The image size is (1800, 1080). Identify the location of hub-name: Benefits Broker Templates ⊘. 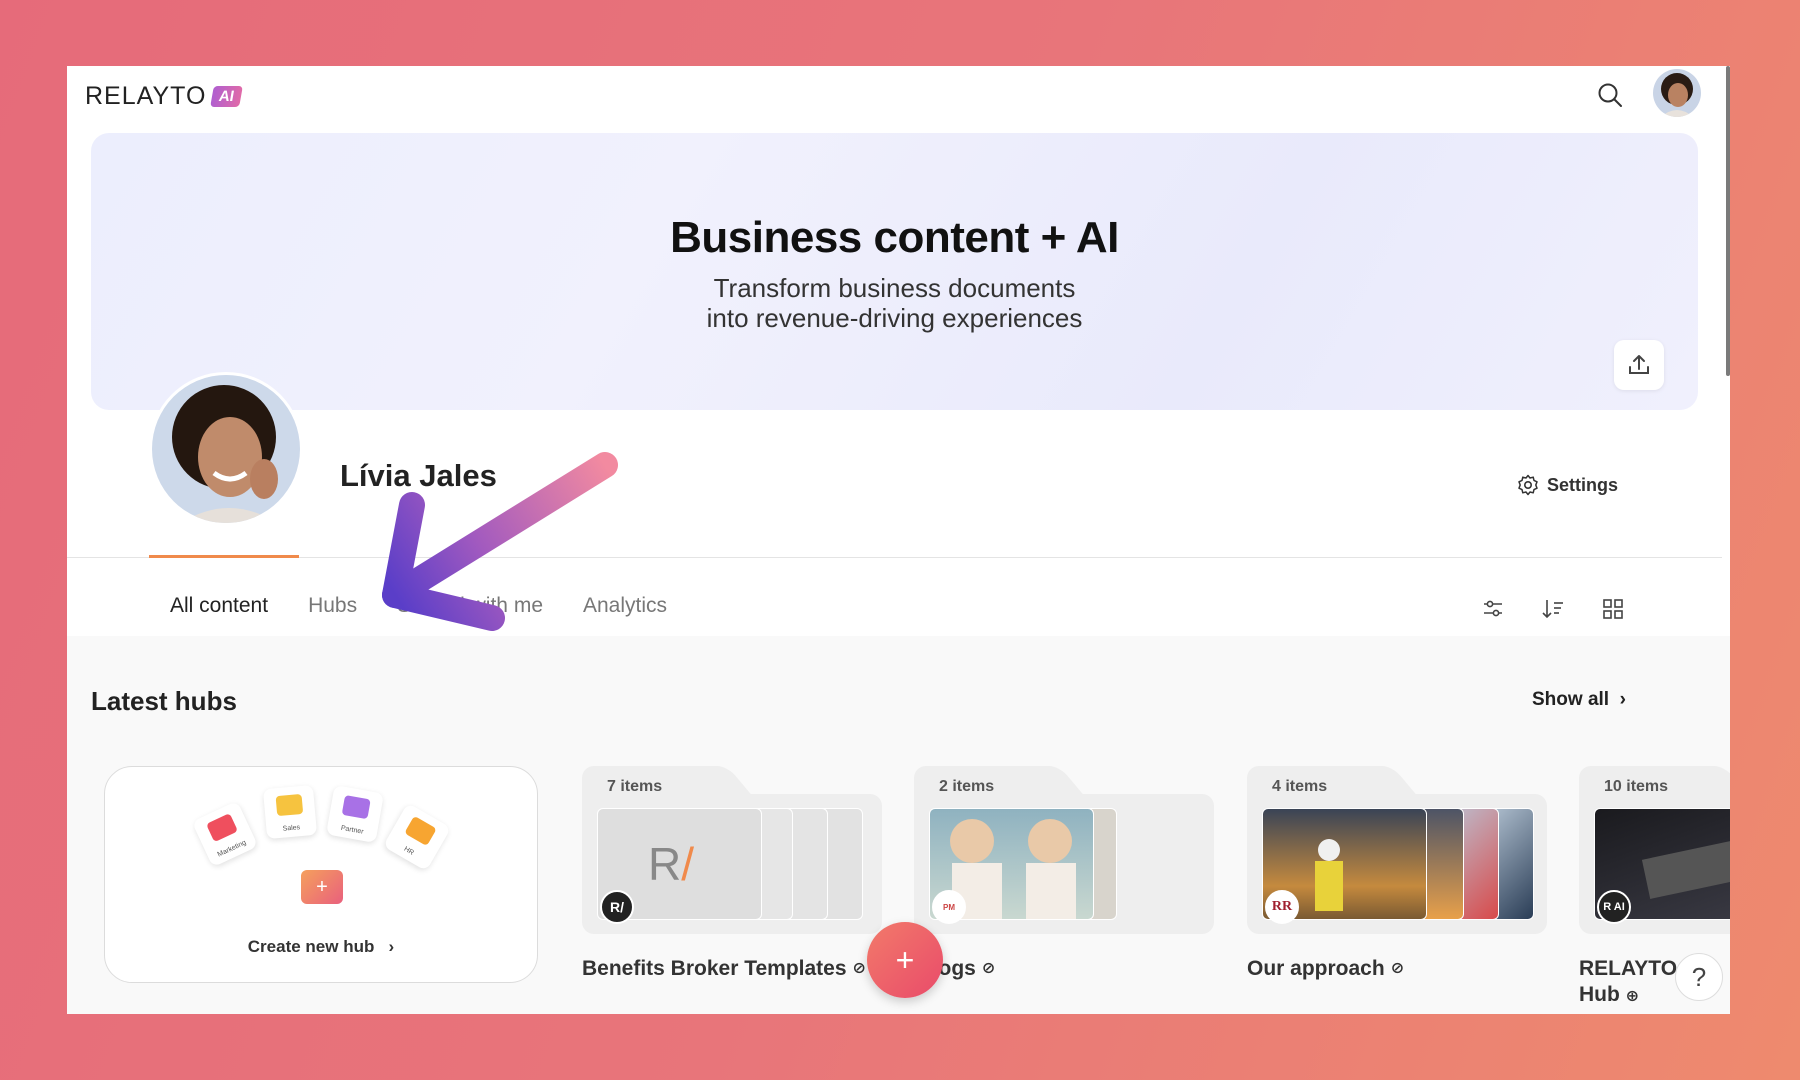
(732, 969).